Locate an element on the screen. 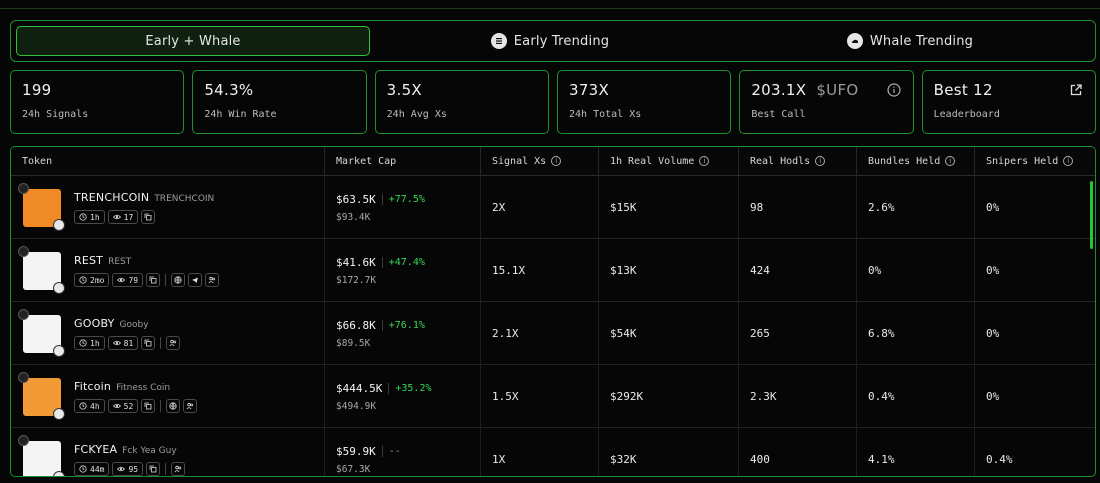 The image size is (1100, 483). col-header-label: Signal Xs is located at coordinates (519, 161).